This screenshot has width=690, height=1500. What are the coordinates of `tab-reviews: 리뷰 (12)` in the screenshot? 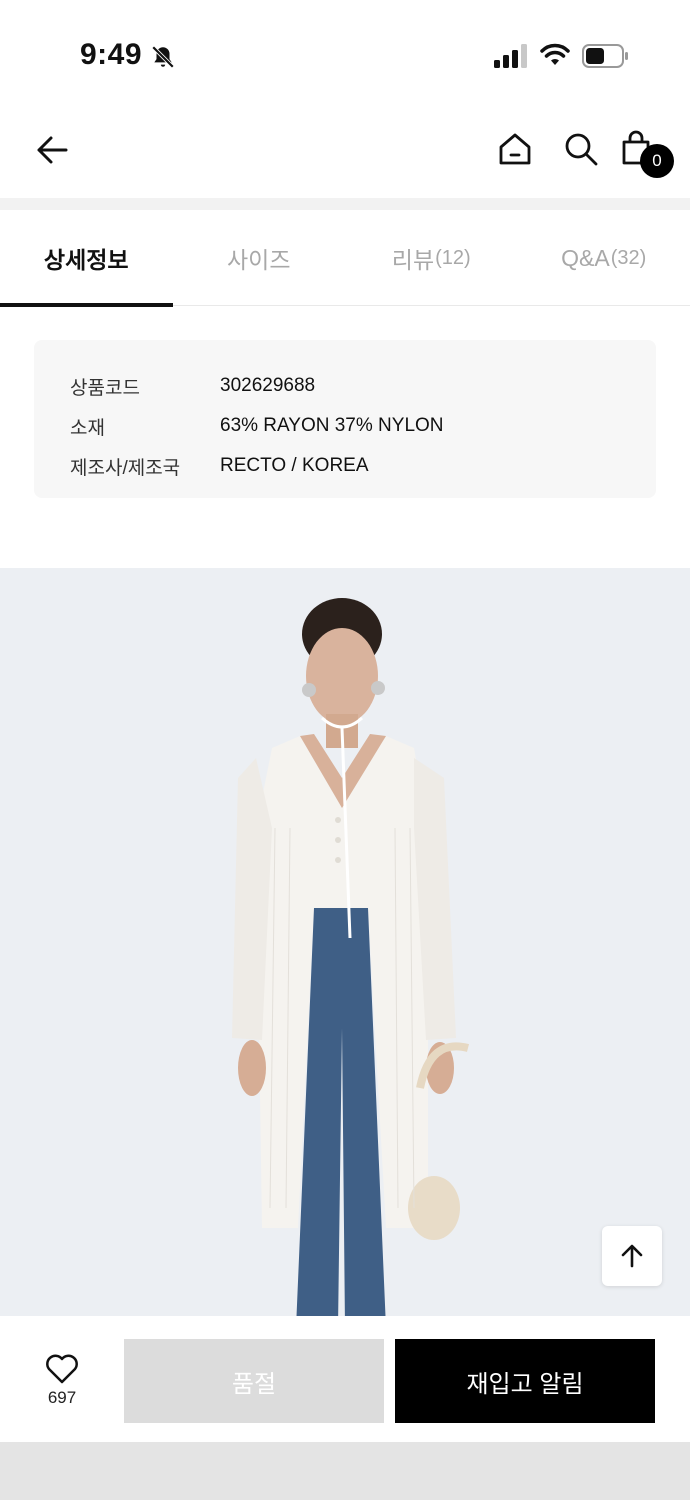 It's located at (431, 258).